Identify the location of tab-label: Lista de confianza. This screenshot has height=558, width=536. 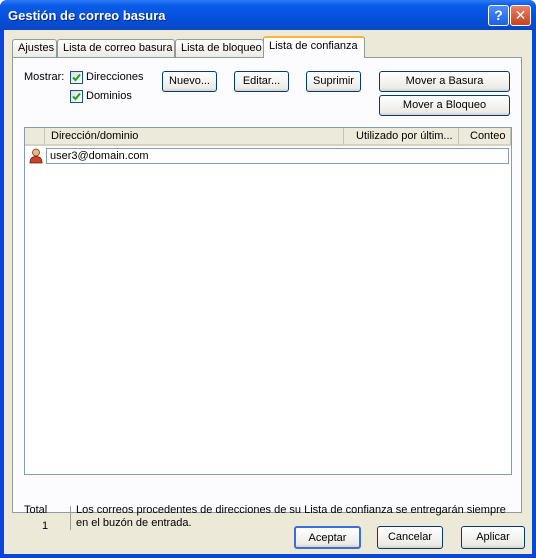
(313, 46).